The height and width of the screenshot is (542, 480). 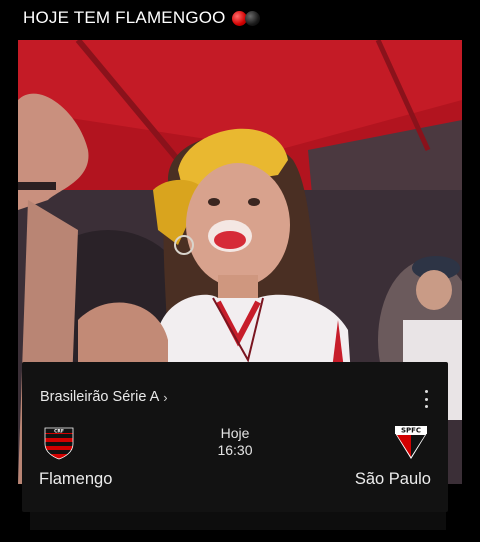 What do you see at coordinates (100, 397) in the screenshot?
I see `competition-label: Brasileirão Série A` at bounding box center [100, 397].